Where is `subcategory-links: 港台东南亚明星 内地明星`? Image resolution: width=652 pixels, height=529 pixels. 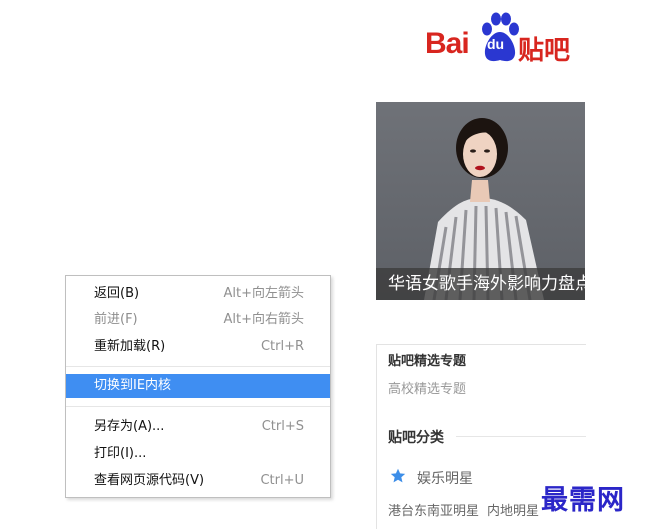 subcategory-links: 港台东南亚明星 内地明星 is located at coordinates (467, 509).